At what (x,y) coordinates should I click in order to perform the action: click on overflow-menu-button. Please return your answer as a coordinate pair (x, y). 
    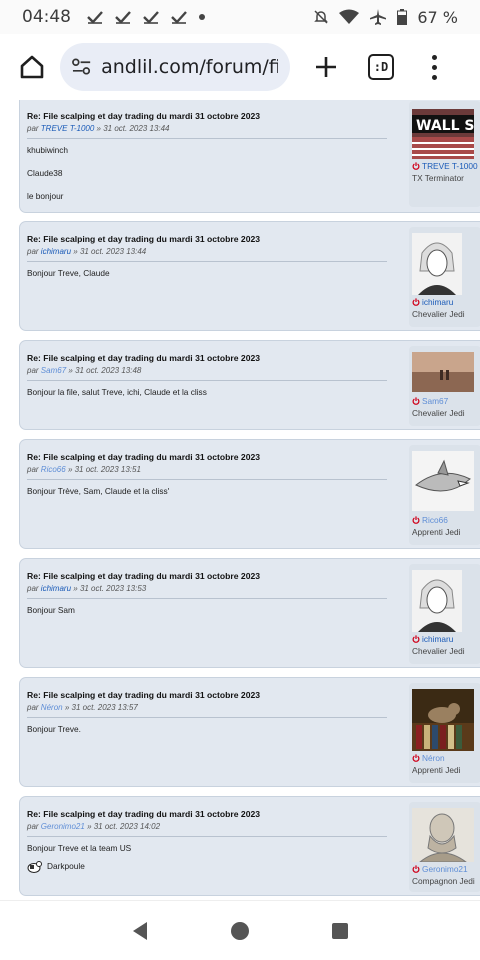
    Looking at the image, I should click on (434, 67).